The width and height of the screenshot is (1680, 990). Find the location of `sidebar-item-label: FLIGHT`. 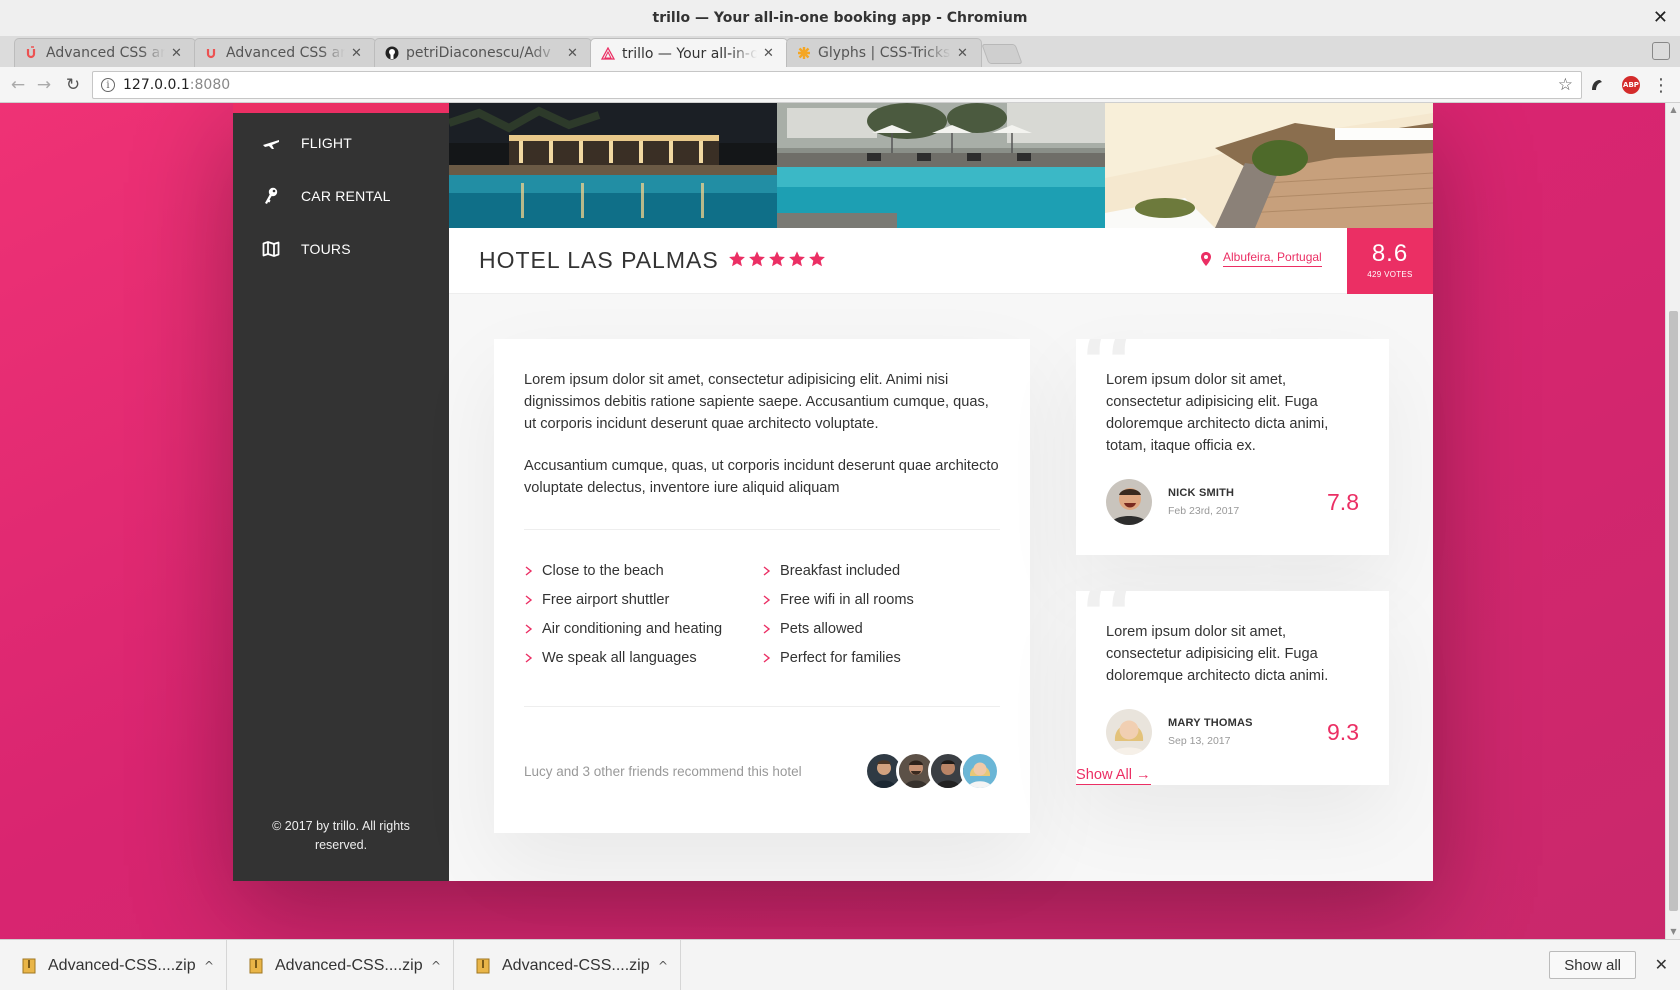

sidebar-item-label: FLIGHT is located at coordinates (326, 142).